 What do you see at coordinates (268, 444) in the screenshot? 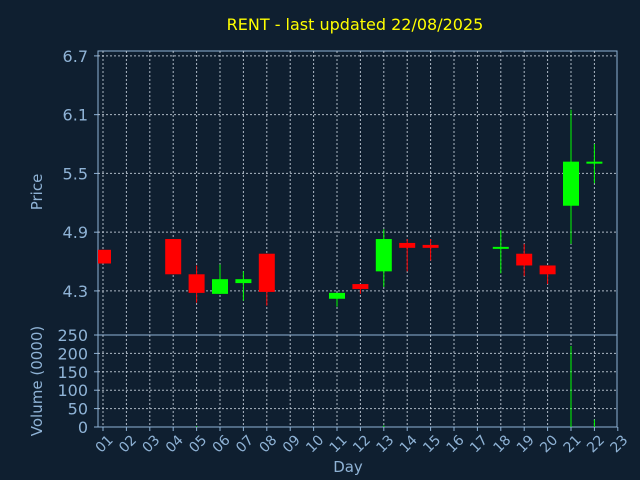
I see `x-tick-label: 08` at bounding box center [268, 444].